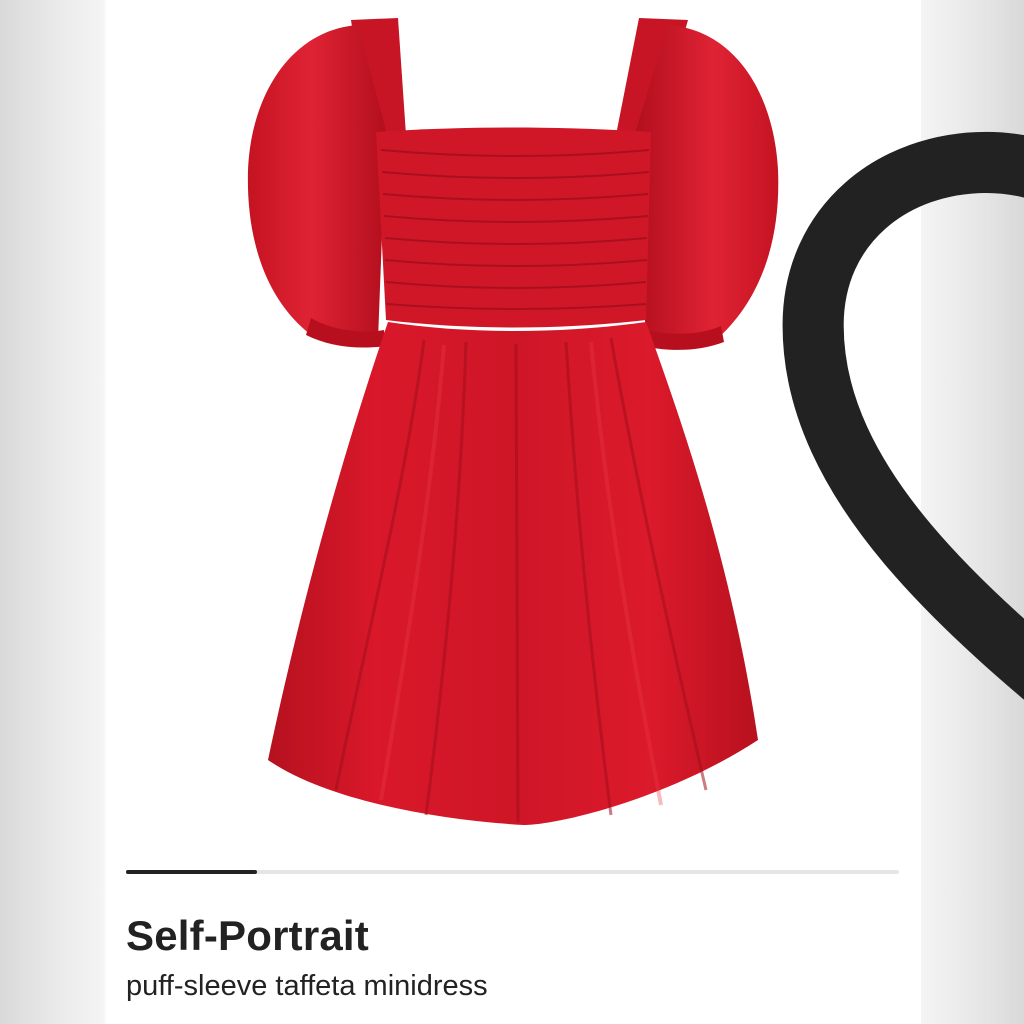 The image size is (1024, 1024). I want to click on heart-outline-icon, so click(903, 415).